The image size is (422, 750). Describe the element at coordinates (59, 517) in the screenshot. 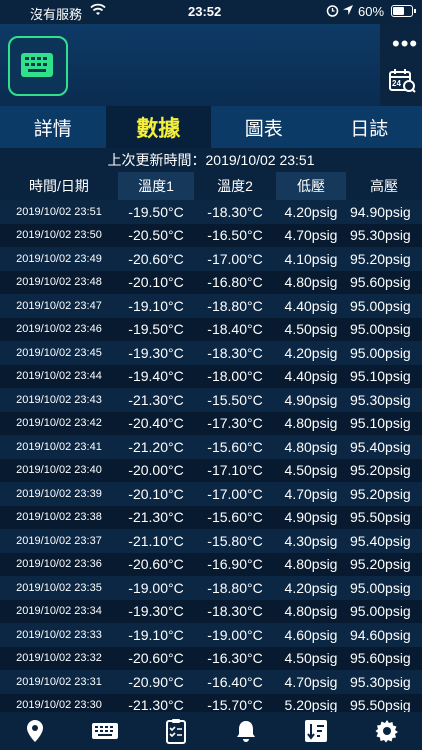

I see `cell-datetime: 2019/10/02 23:38` at that location.